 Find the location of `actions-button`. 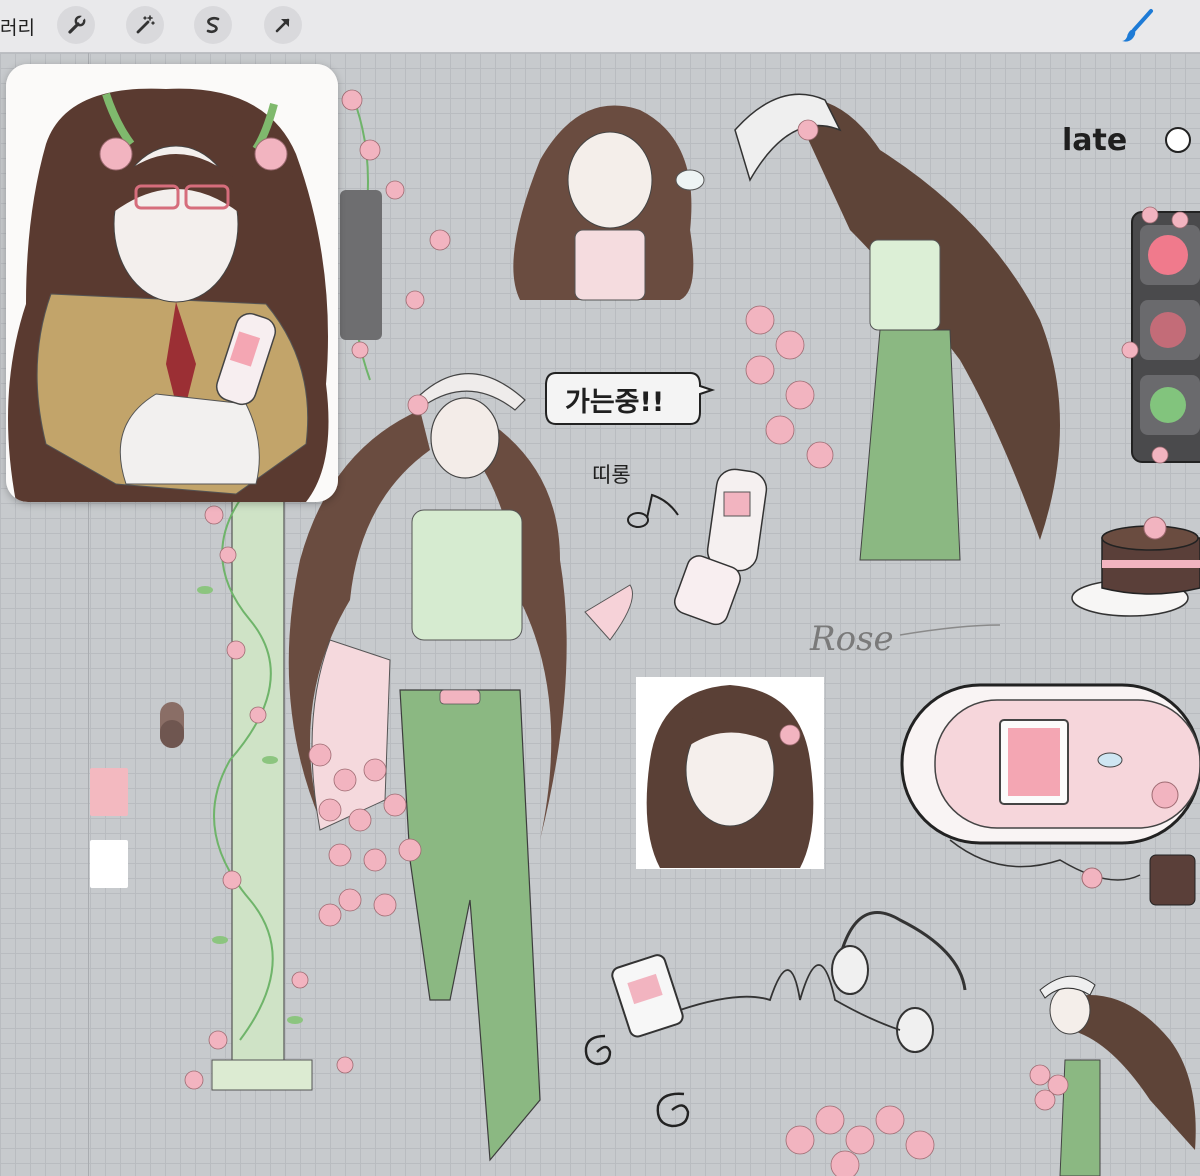

actions-button is located at coordinates (76, 25).